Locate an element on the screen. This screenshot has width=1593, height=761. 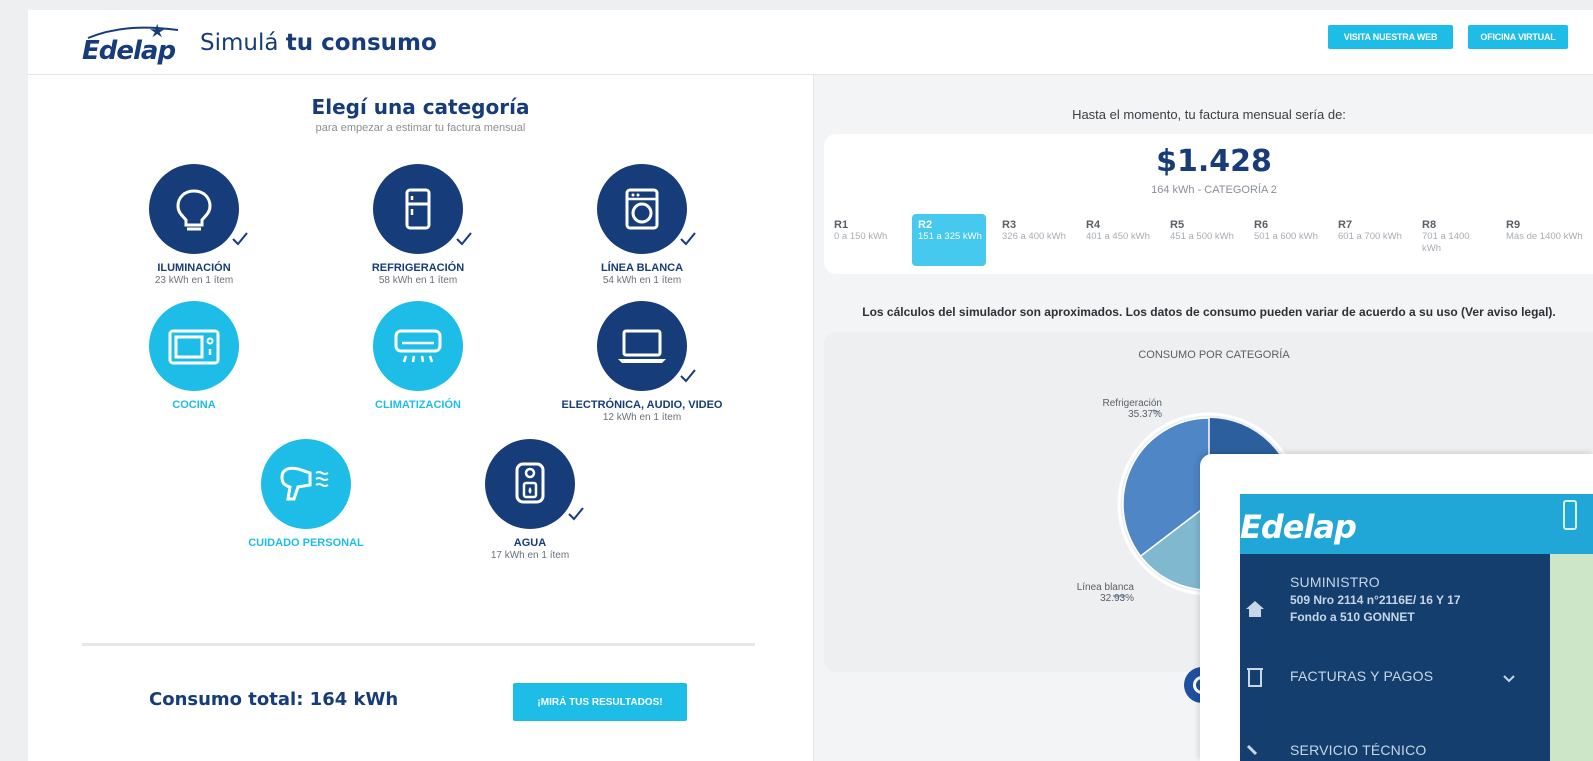
category-climatizacion: CLIMATIZACIÓN is located at coordinates (418, 361).